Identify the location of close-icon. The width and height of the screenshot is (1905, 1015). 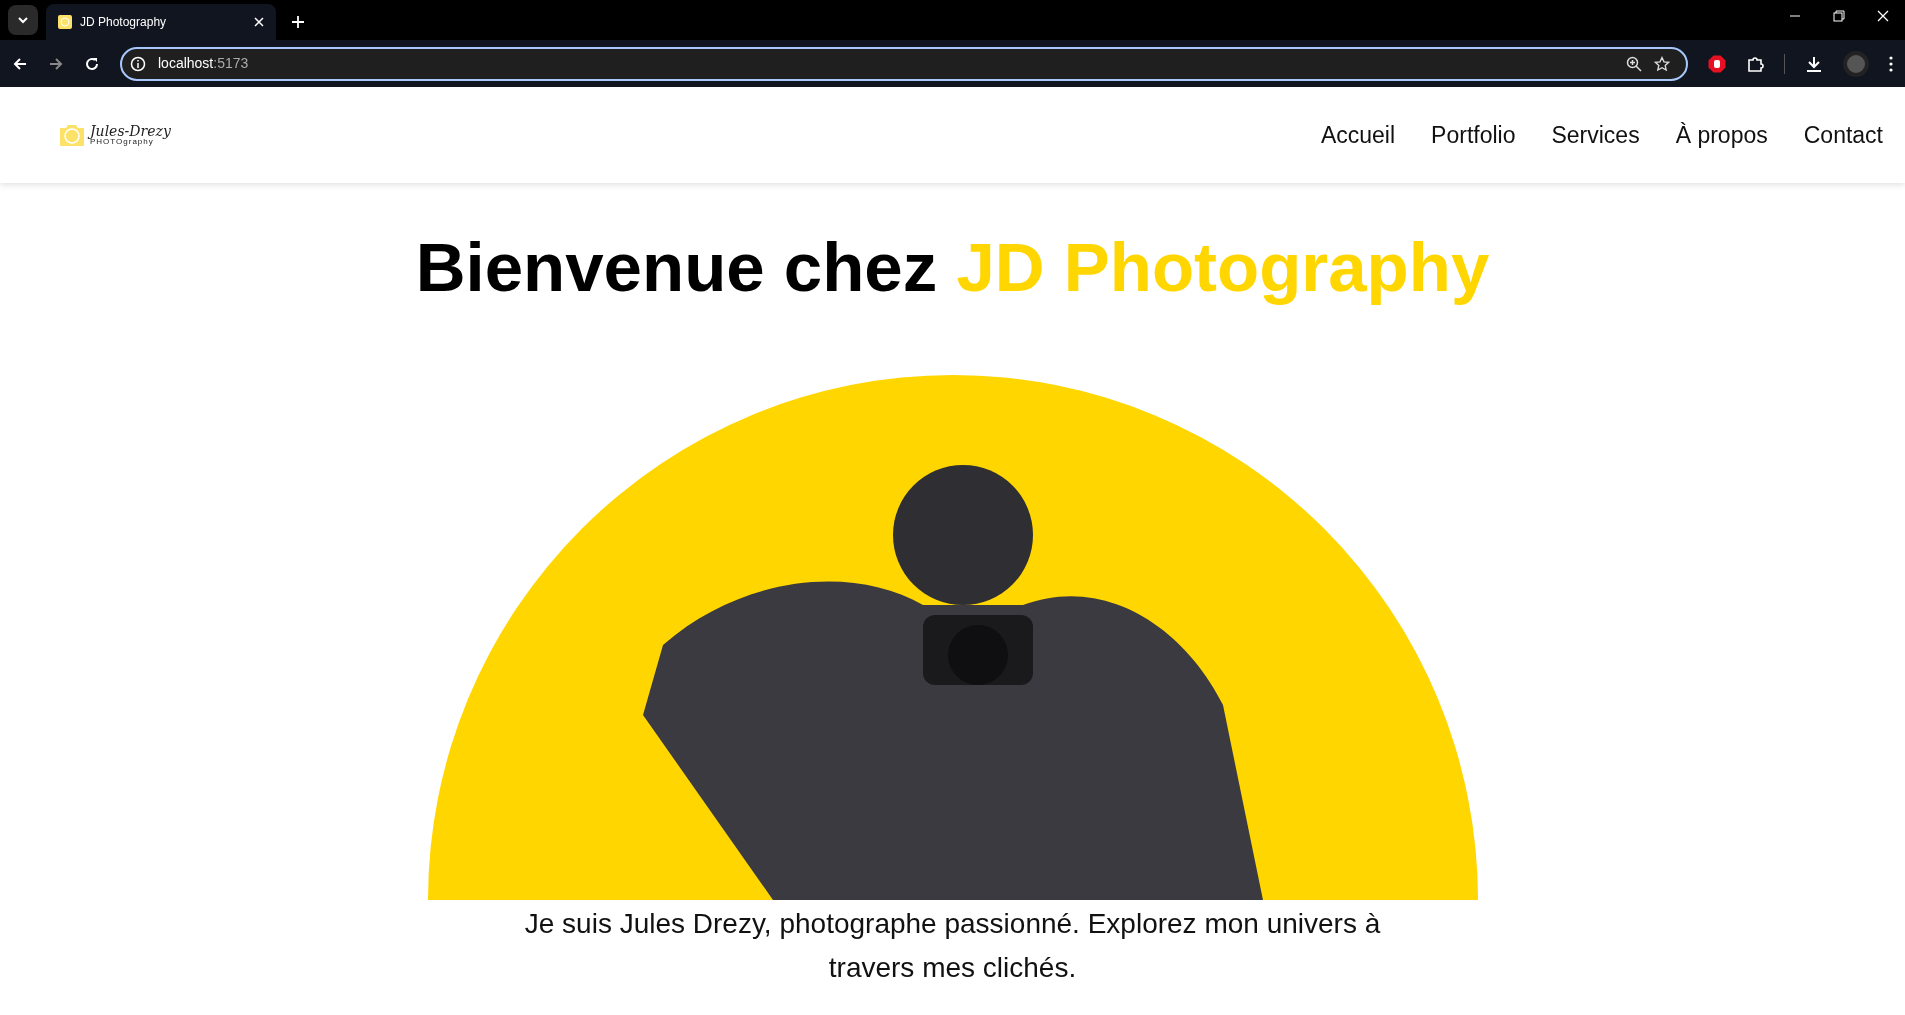
(1883, 16).